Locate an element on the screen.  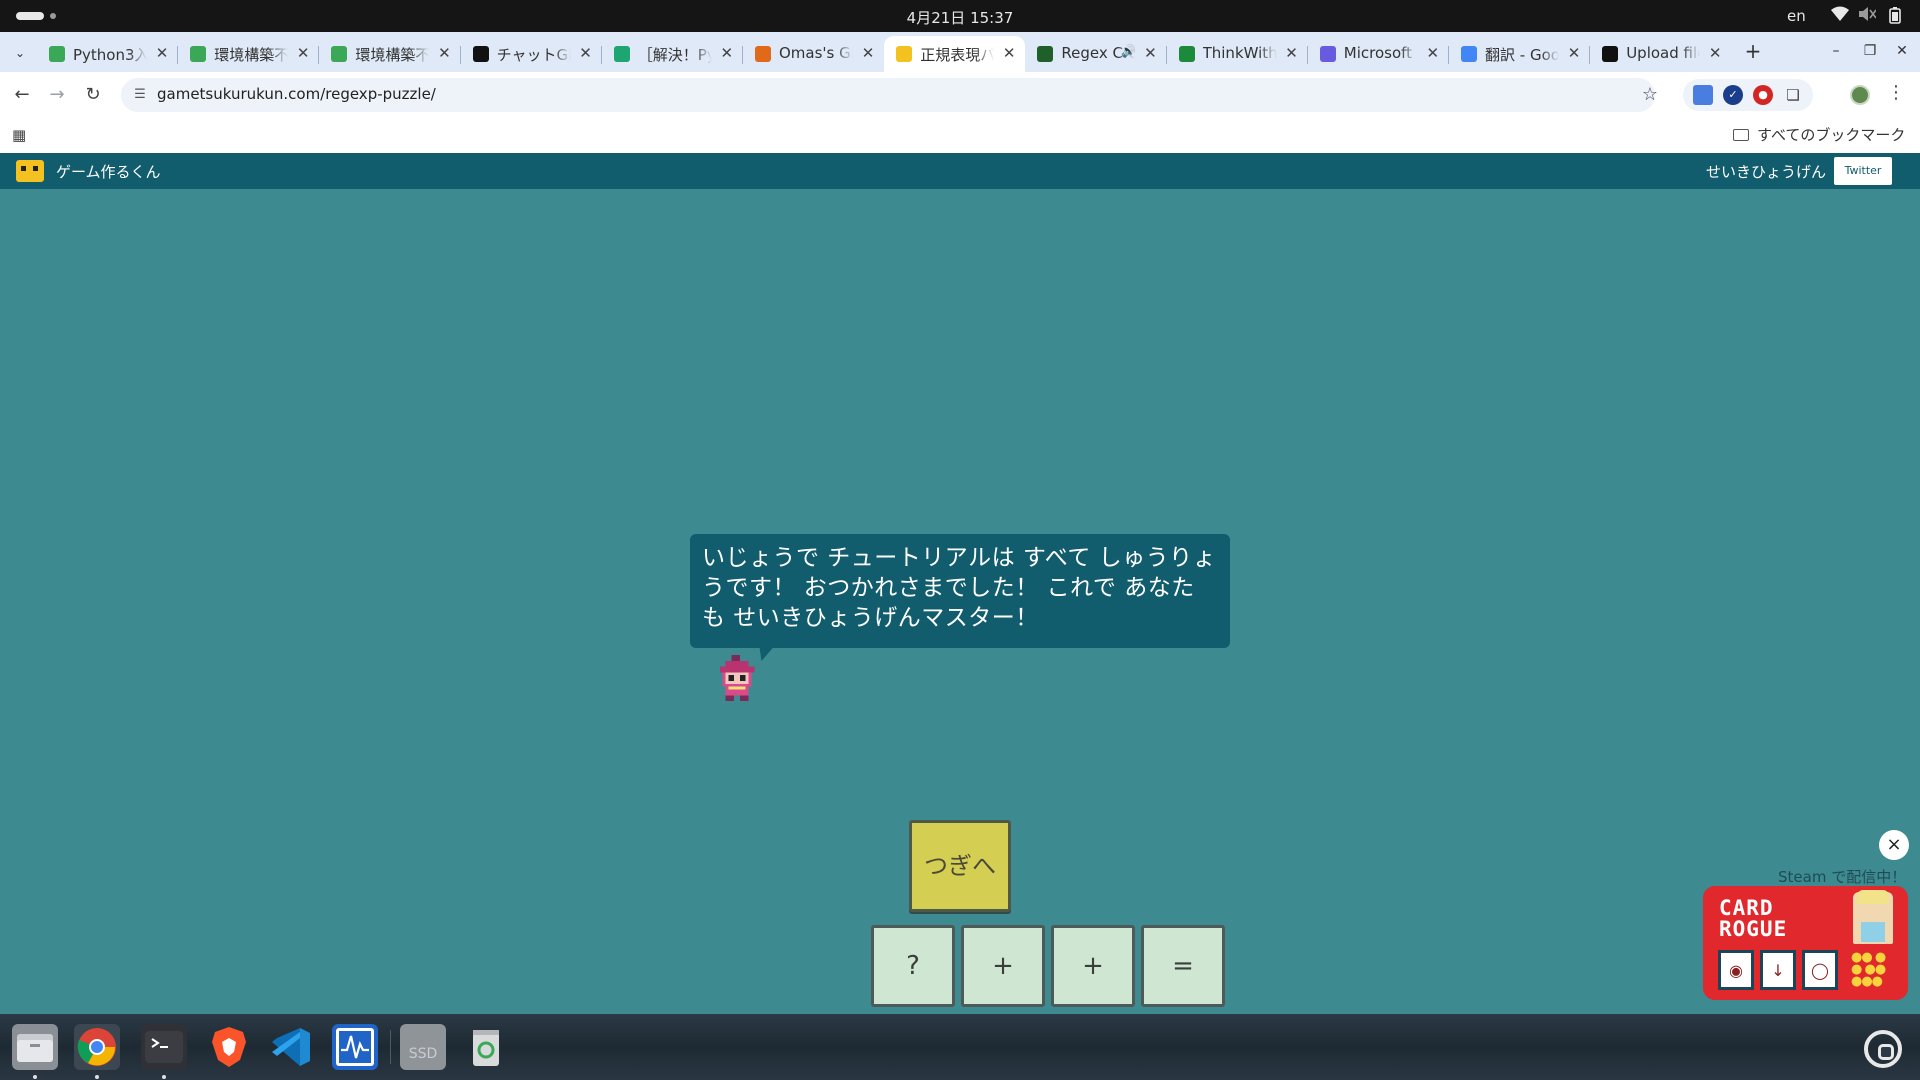
ad-coins-icon: ●● ● ● ●● ●●● is located at coordinates (1868, 969).